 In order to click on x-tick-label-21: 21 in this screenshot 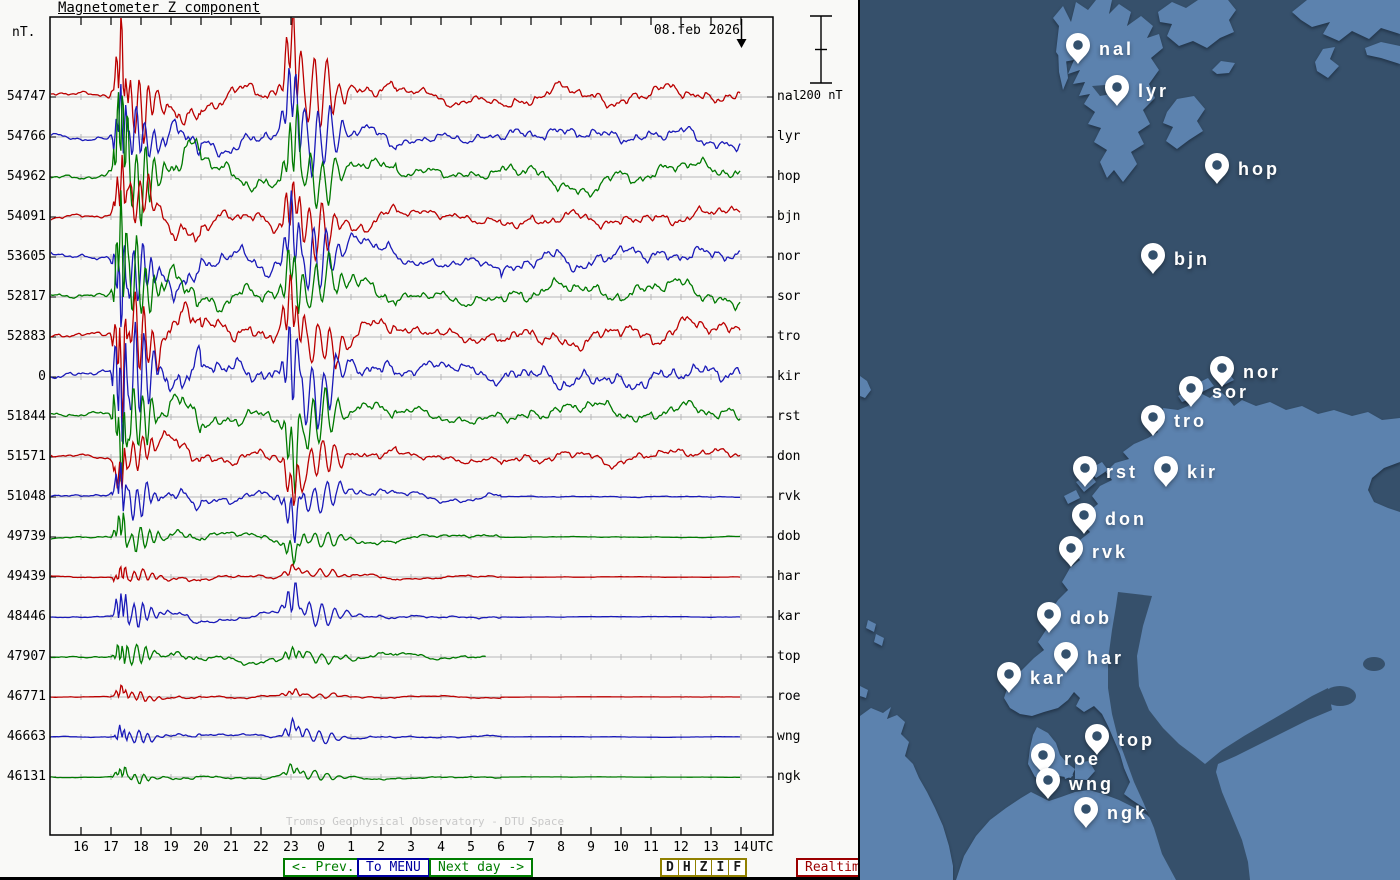, I will do `click(231, 847)`.